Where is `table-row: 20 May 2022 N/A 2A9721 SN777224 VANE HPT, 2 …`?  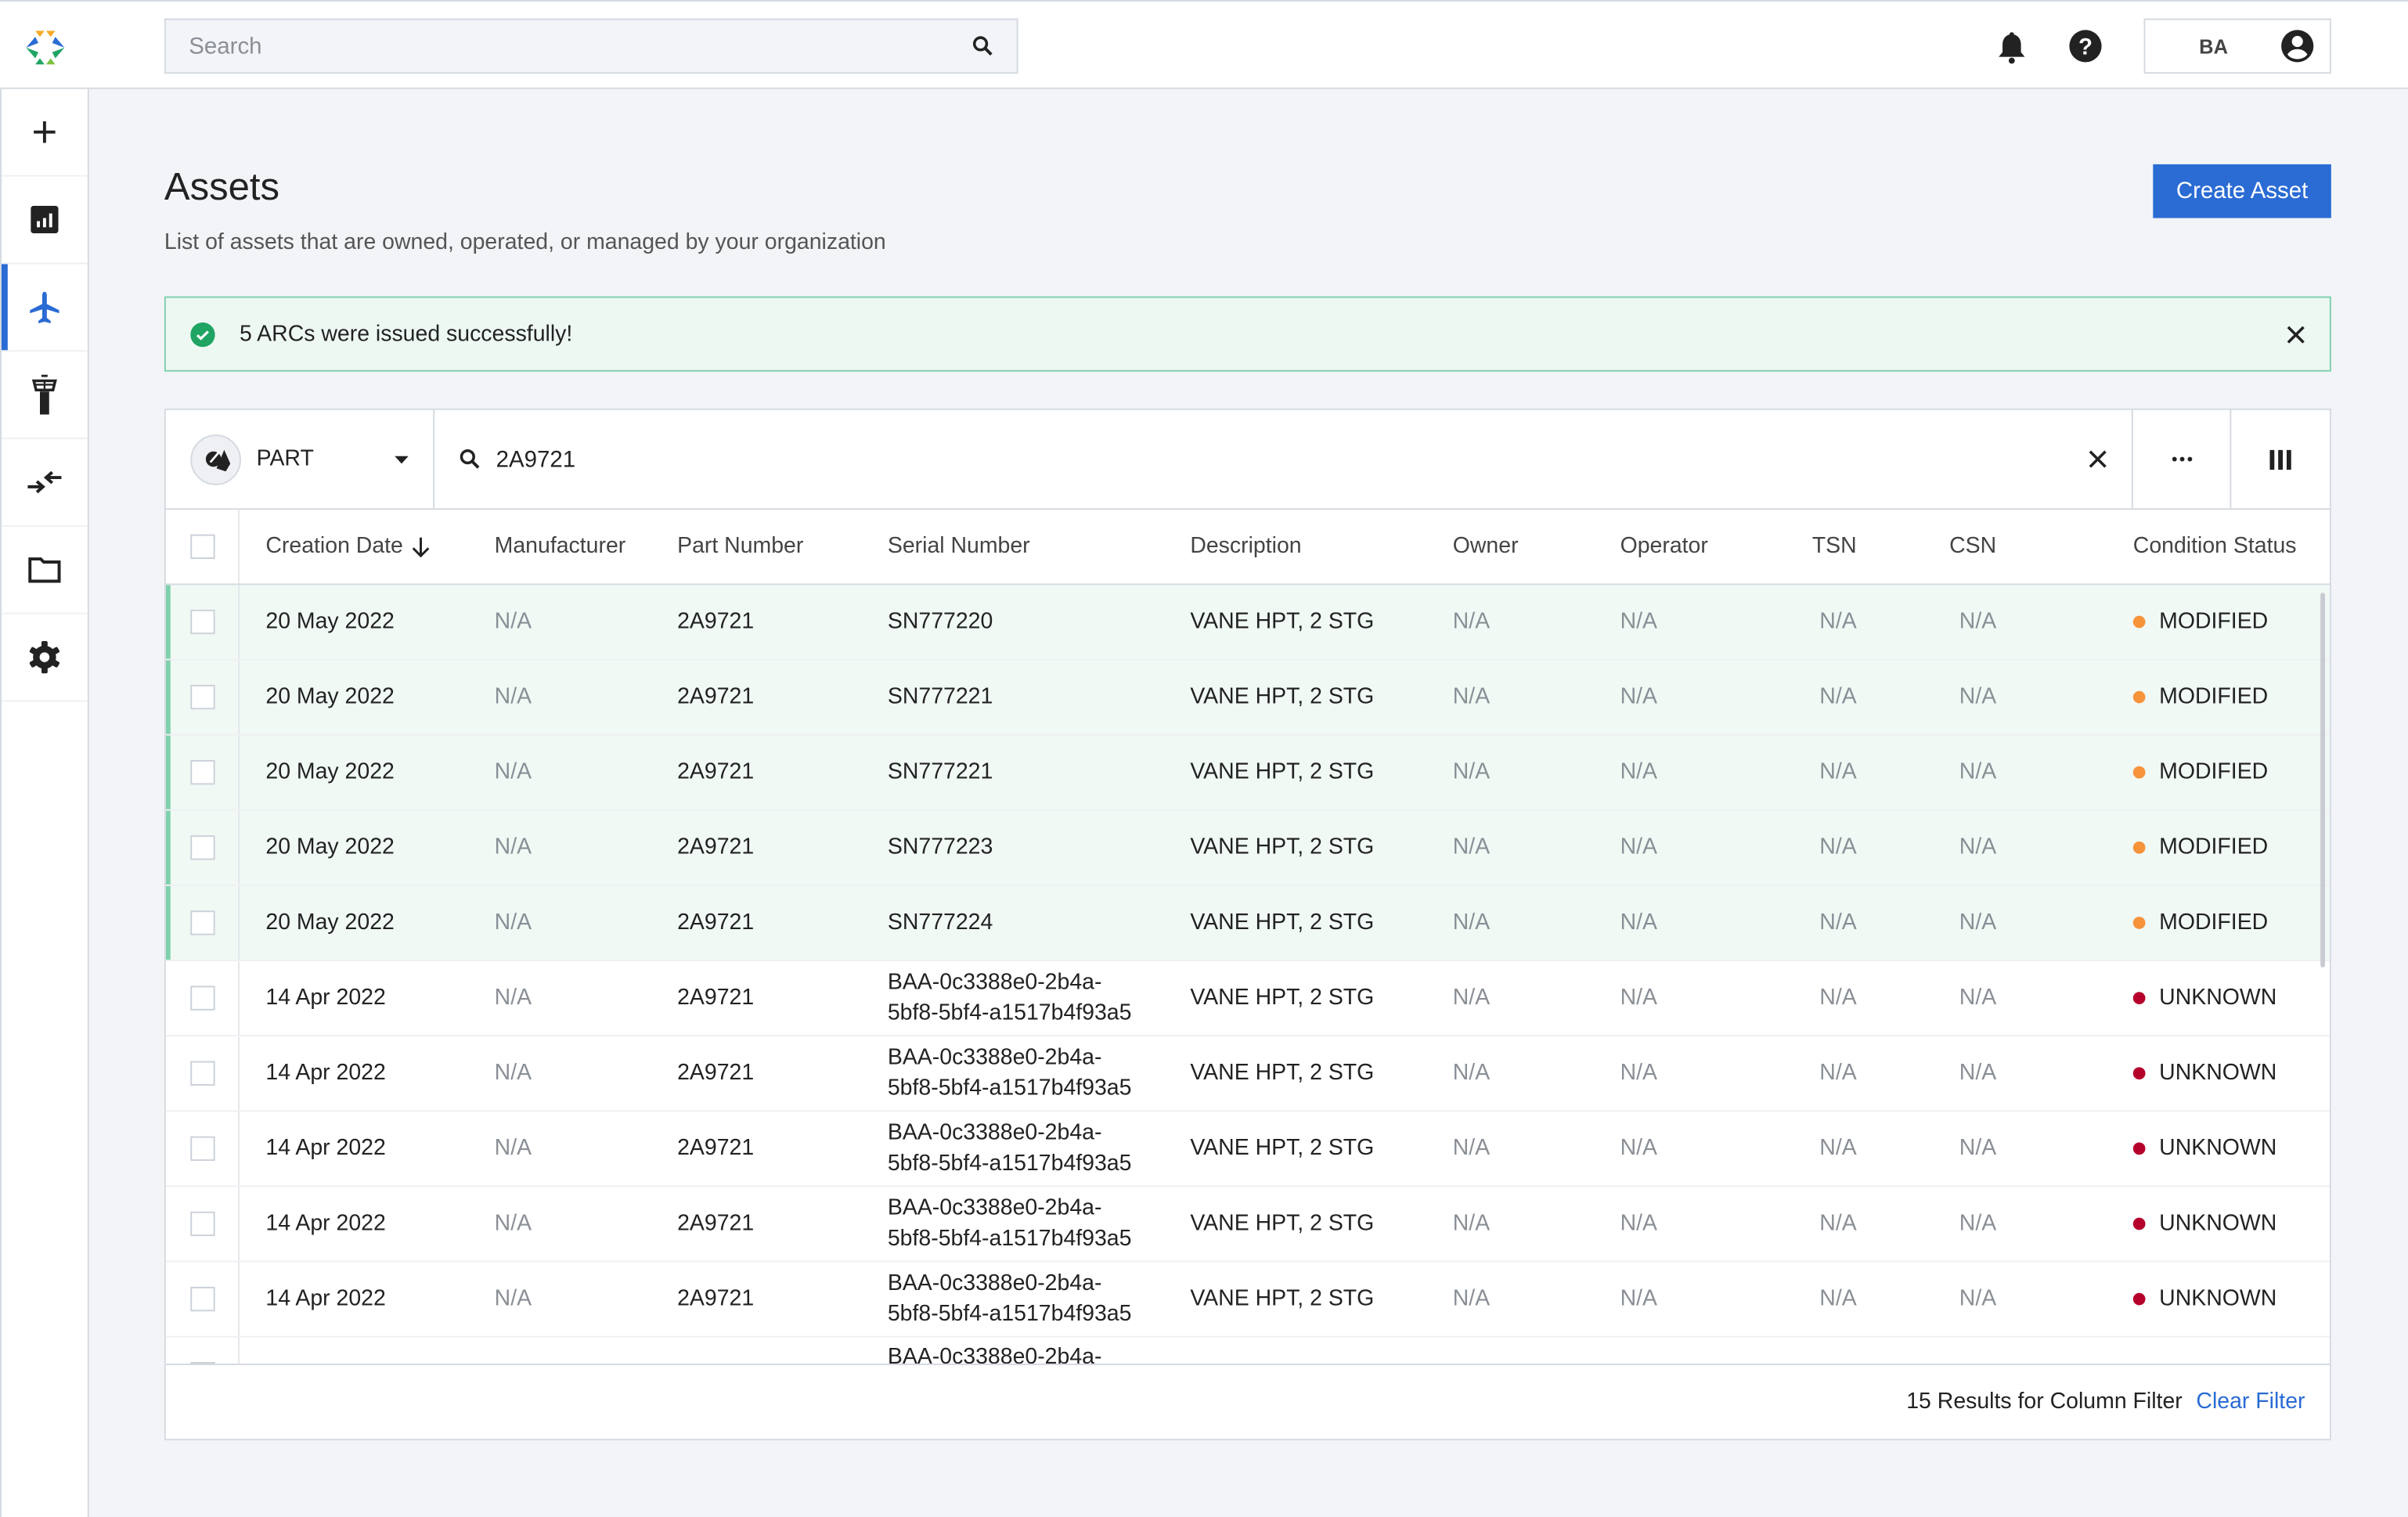
table-row: 20 May 2022 N/A 2A9721 SN777224 VANE HPT, 2 … is located at coordinates (1247, 923).